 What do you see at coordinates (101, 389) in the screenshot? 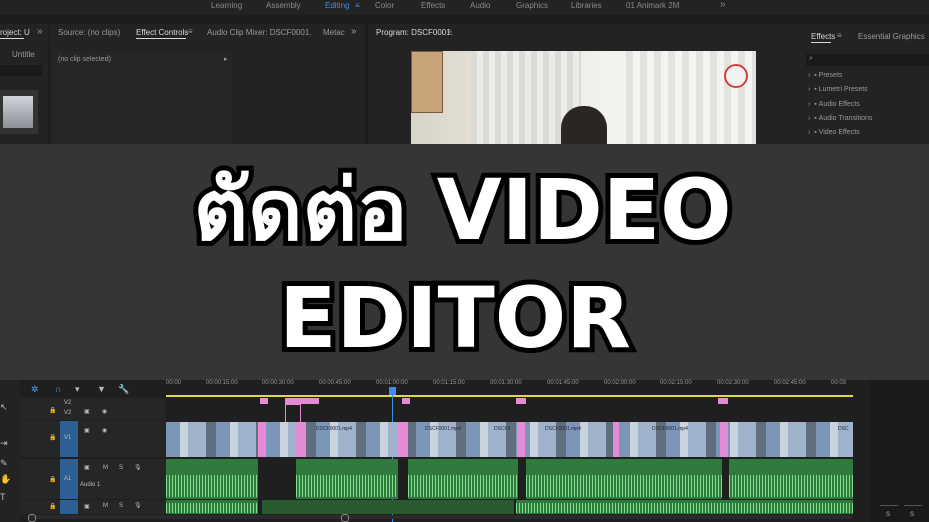
I see `marker-icon: ▼` at bounding box center [101, 389].